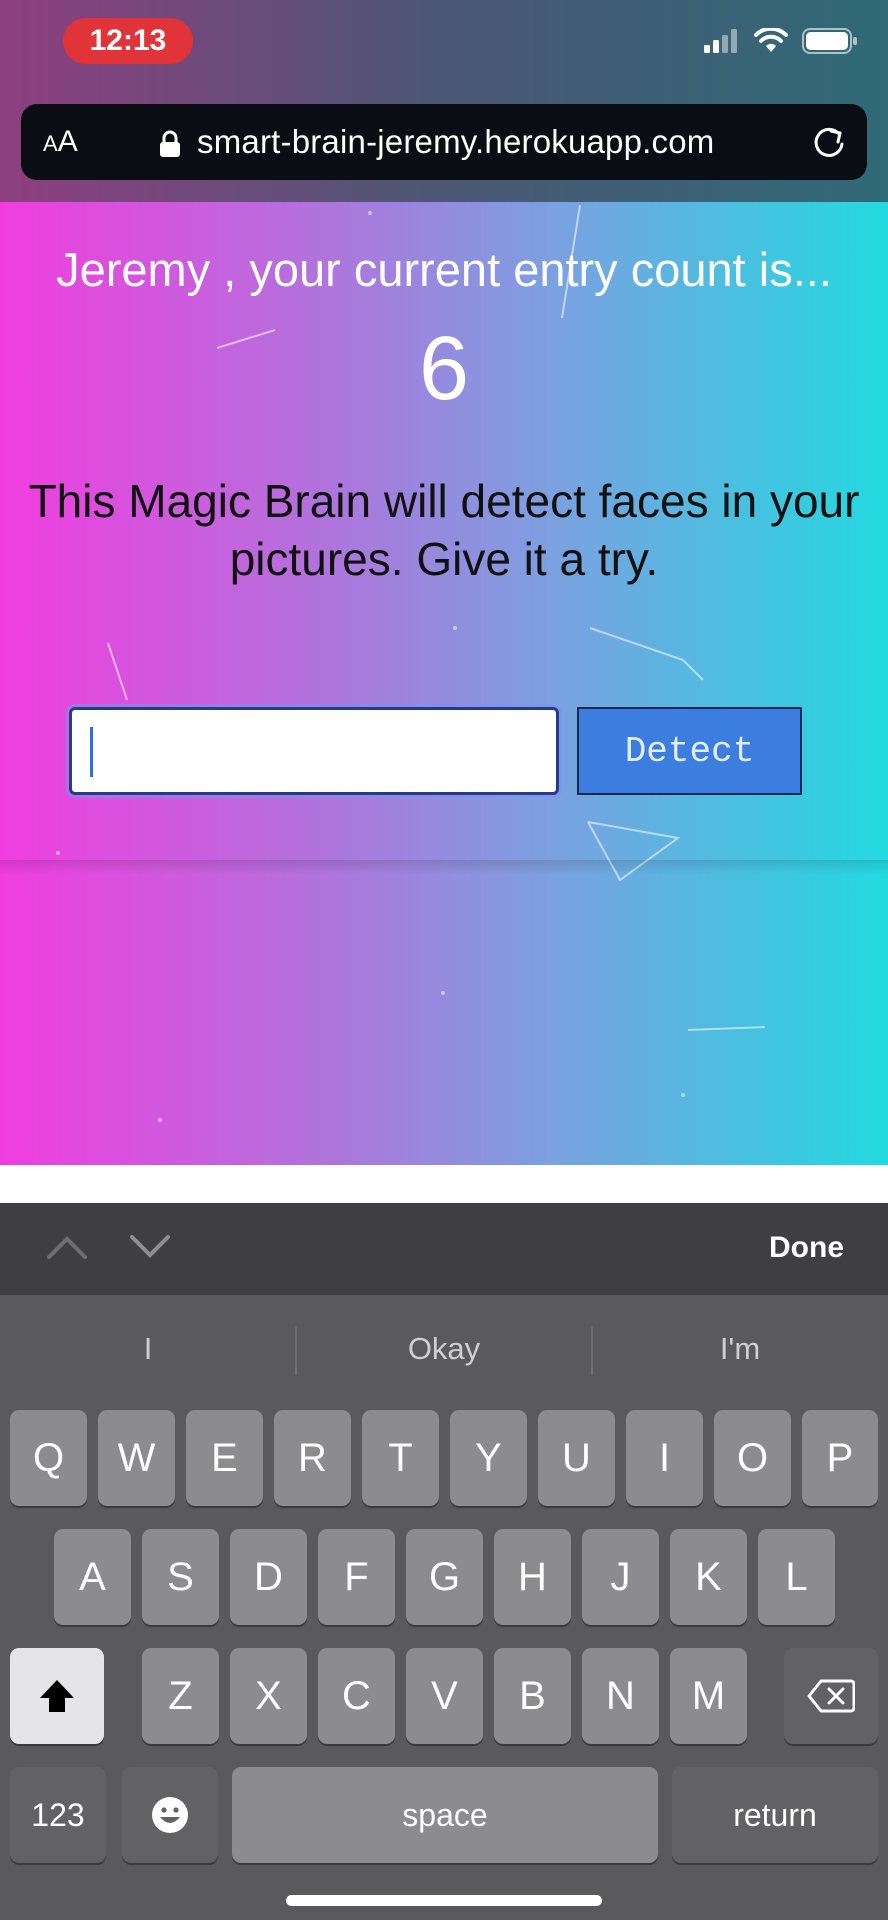 This screenshot has height=1920, width=888. I want to click on key-i: I, so click(664, 1458).